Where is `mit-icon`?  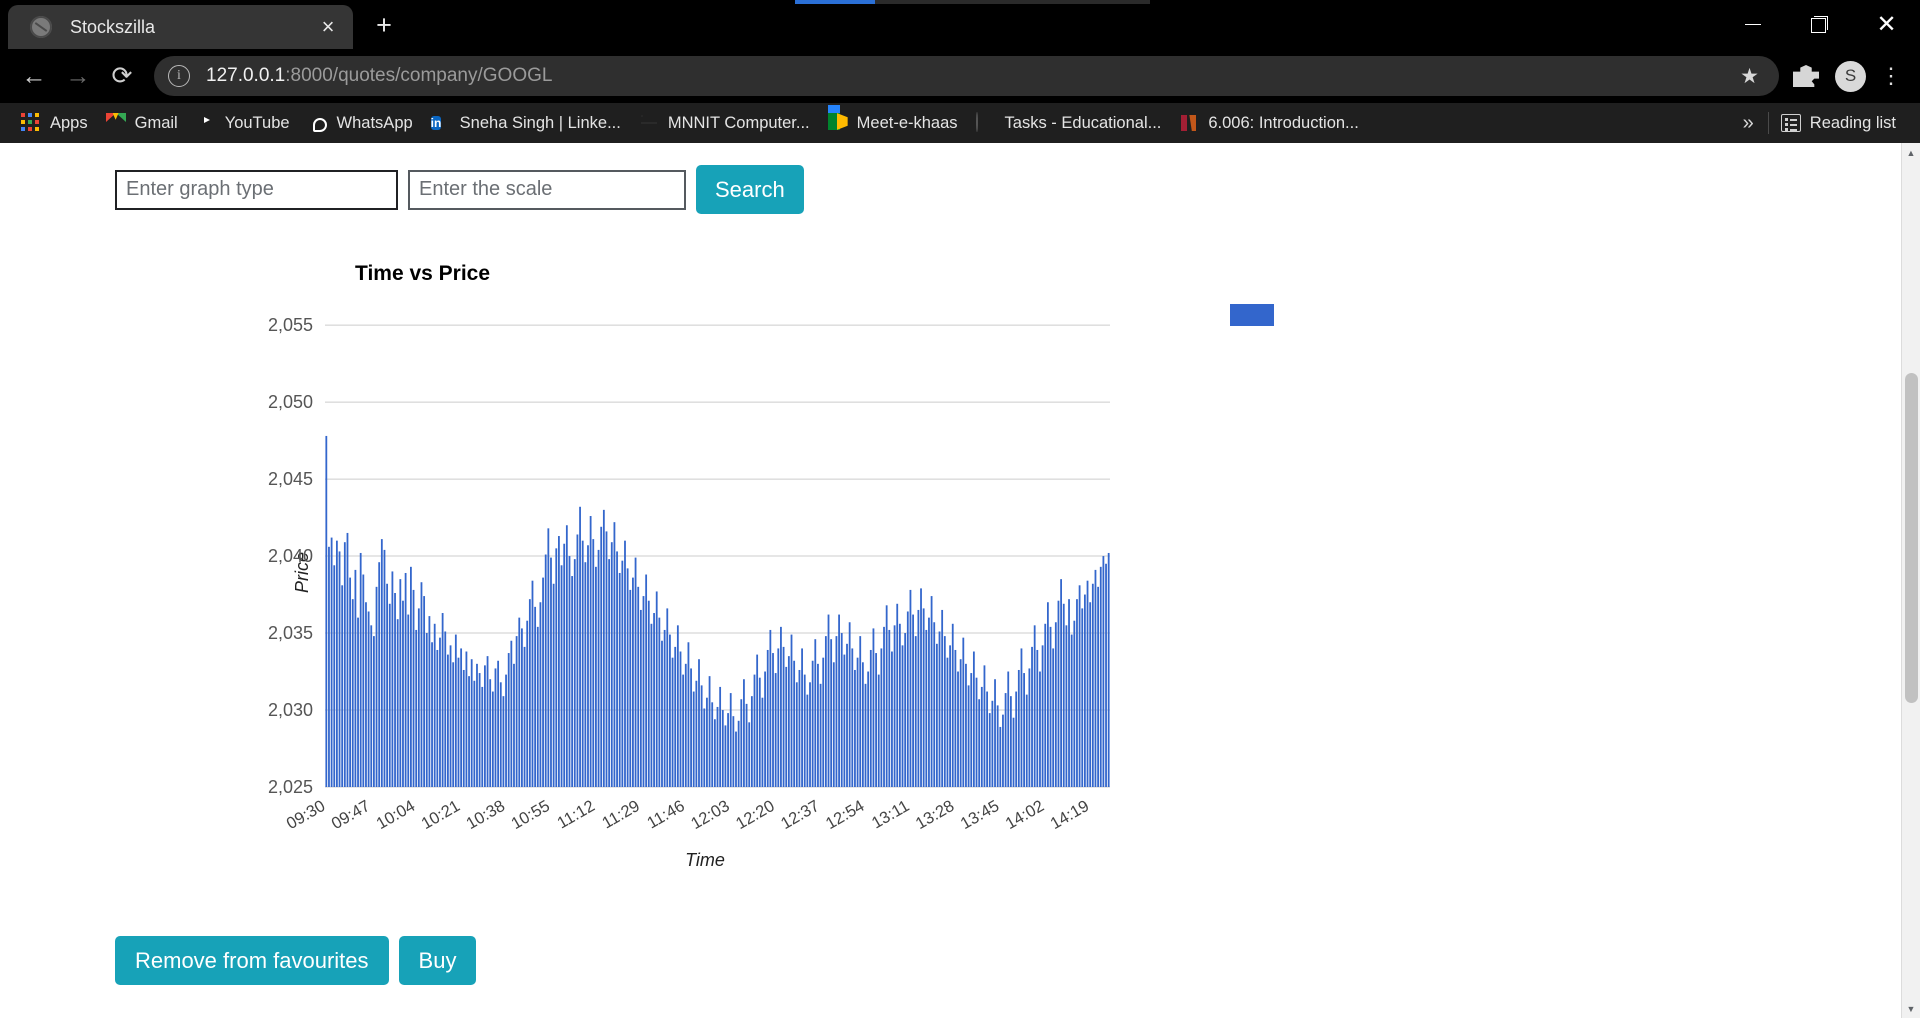
mit-icon is located at coordinates (1189, 123).